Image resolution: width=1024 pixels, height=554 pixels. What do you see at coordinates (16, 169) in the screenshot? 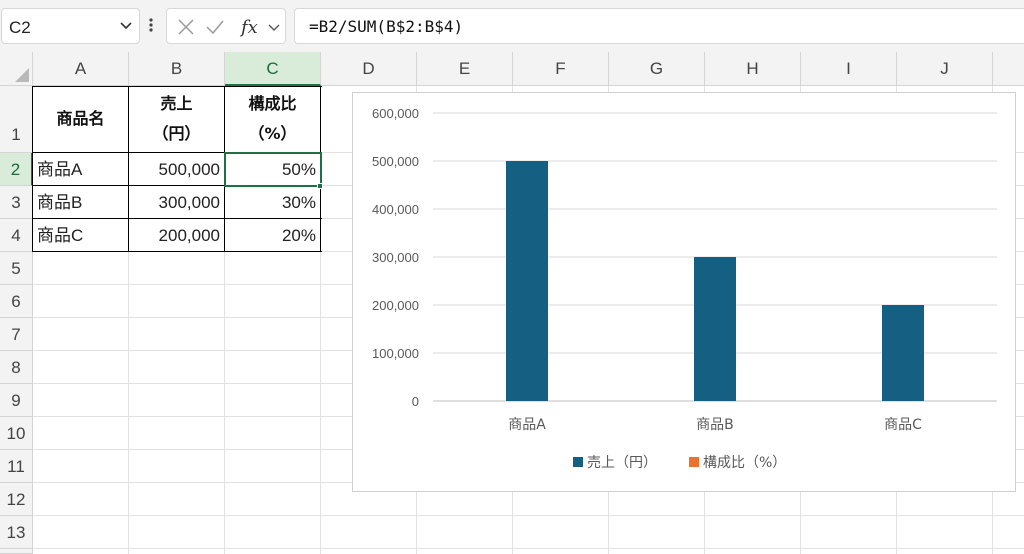
I see `row-header-2: 2` at bounding box center [16, 169].